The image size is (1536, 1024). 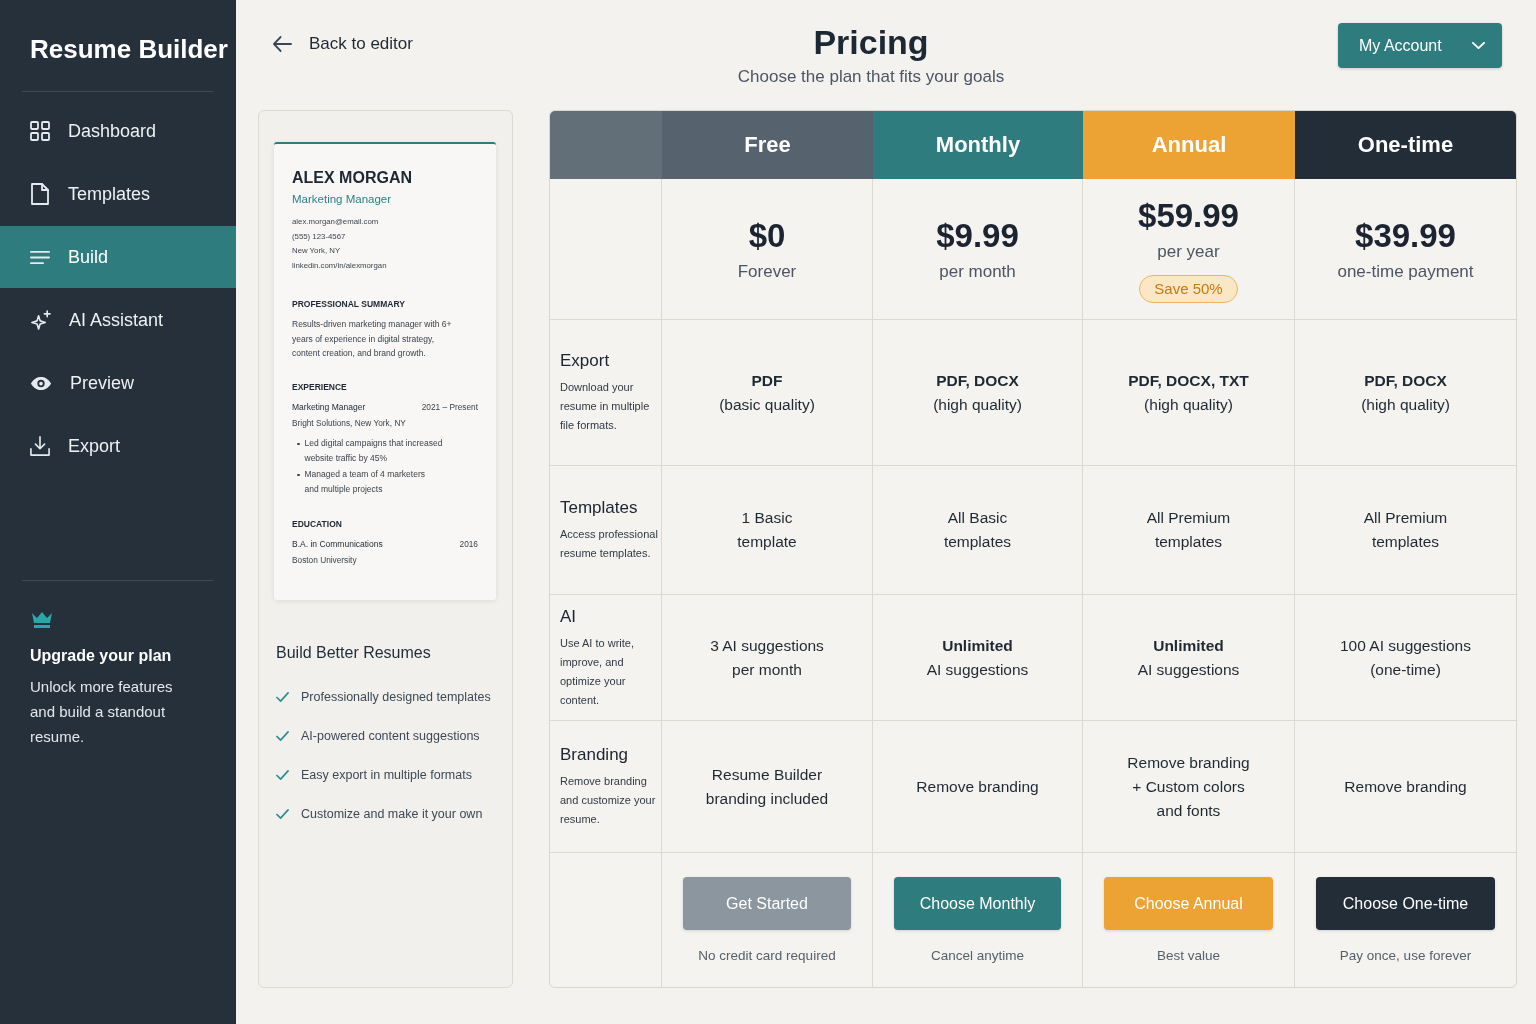 What do you see at coordinates (1405, 145) in the screenshot?
I see `plan-header: One-time` at bounding box center [1405, 145].